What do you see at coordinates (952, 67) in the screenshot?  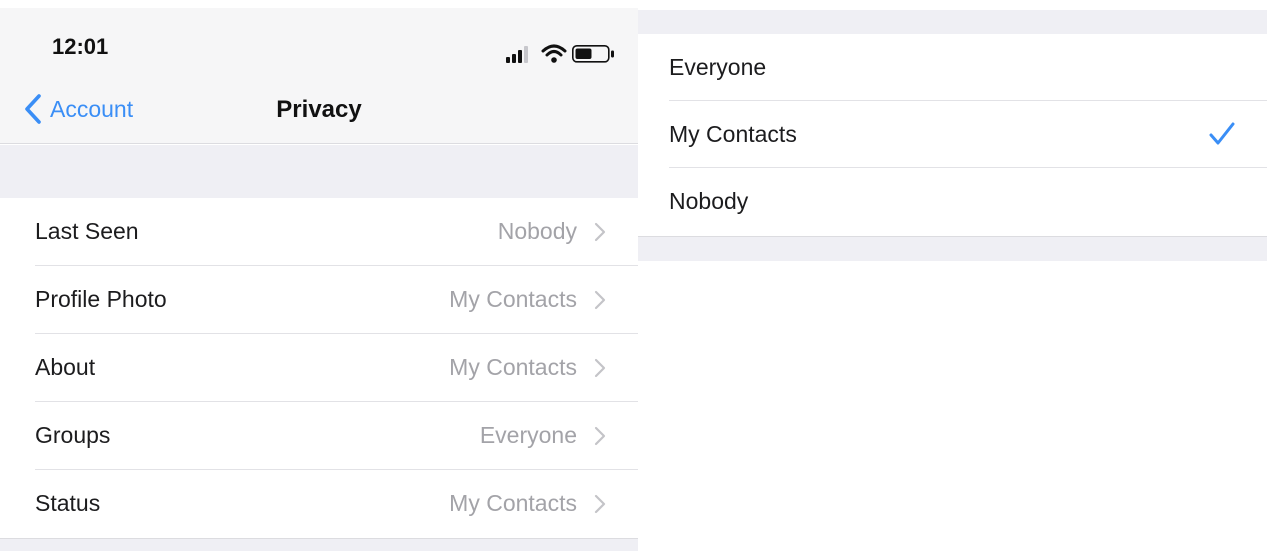 I see `option-everyone: Everyone` at bounding box center [952, 67].